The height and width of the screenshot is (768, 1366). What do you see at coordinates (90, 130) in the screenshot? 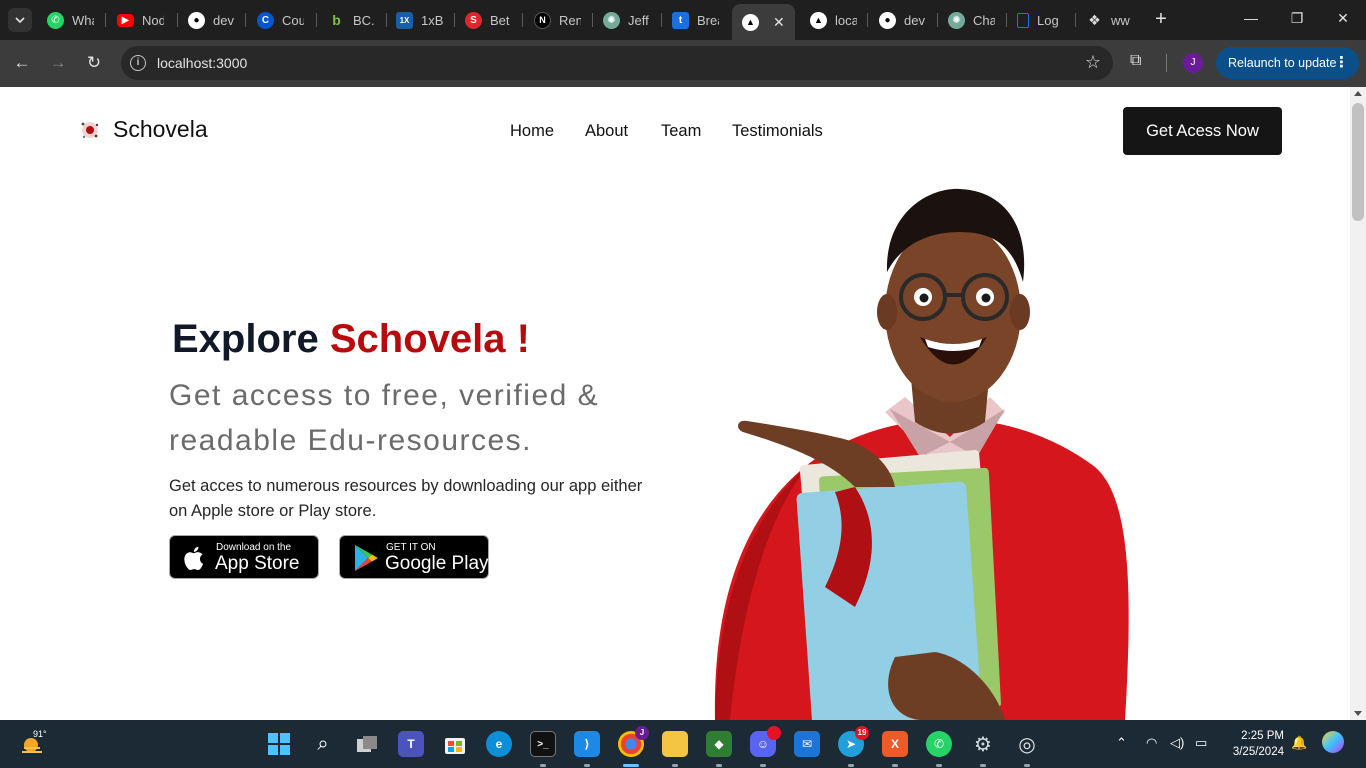
I see `schovela-logo-icon` at bounding box center [90, 130].